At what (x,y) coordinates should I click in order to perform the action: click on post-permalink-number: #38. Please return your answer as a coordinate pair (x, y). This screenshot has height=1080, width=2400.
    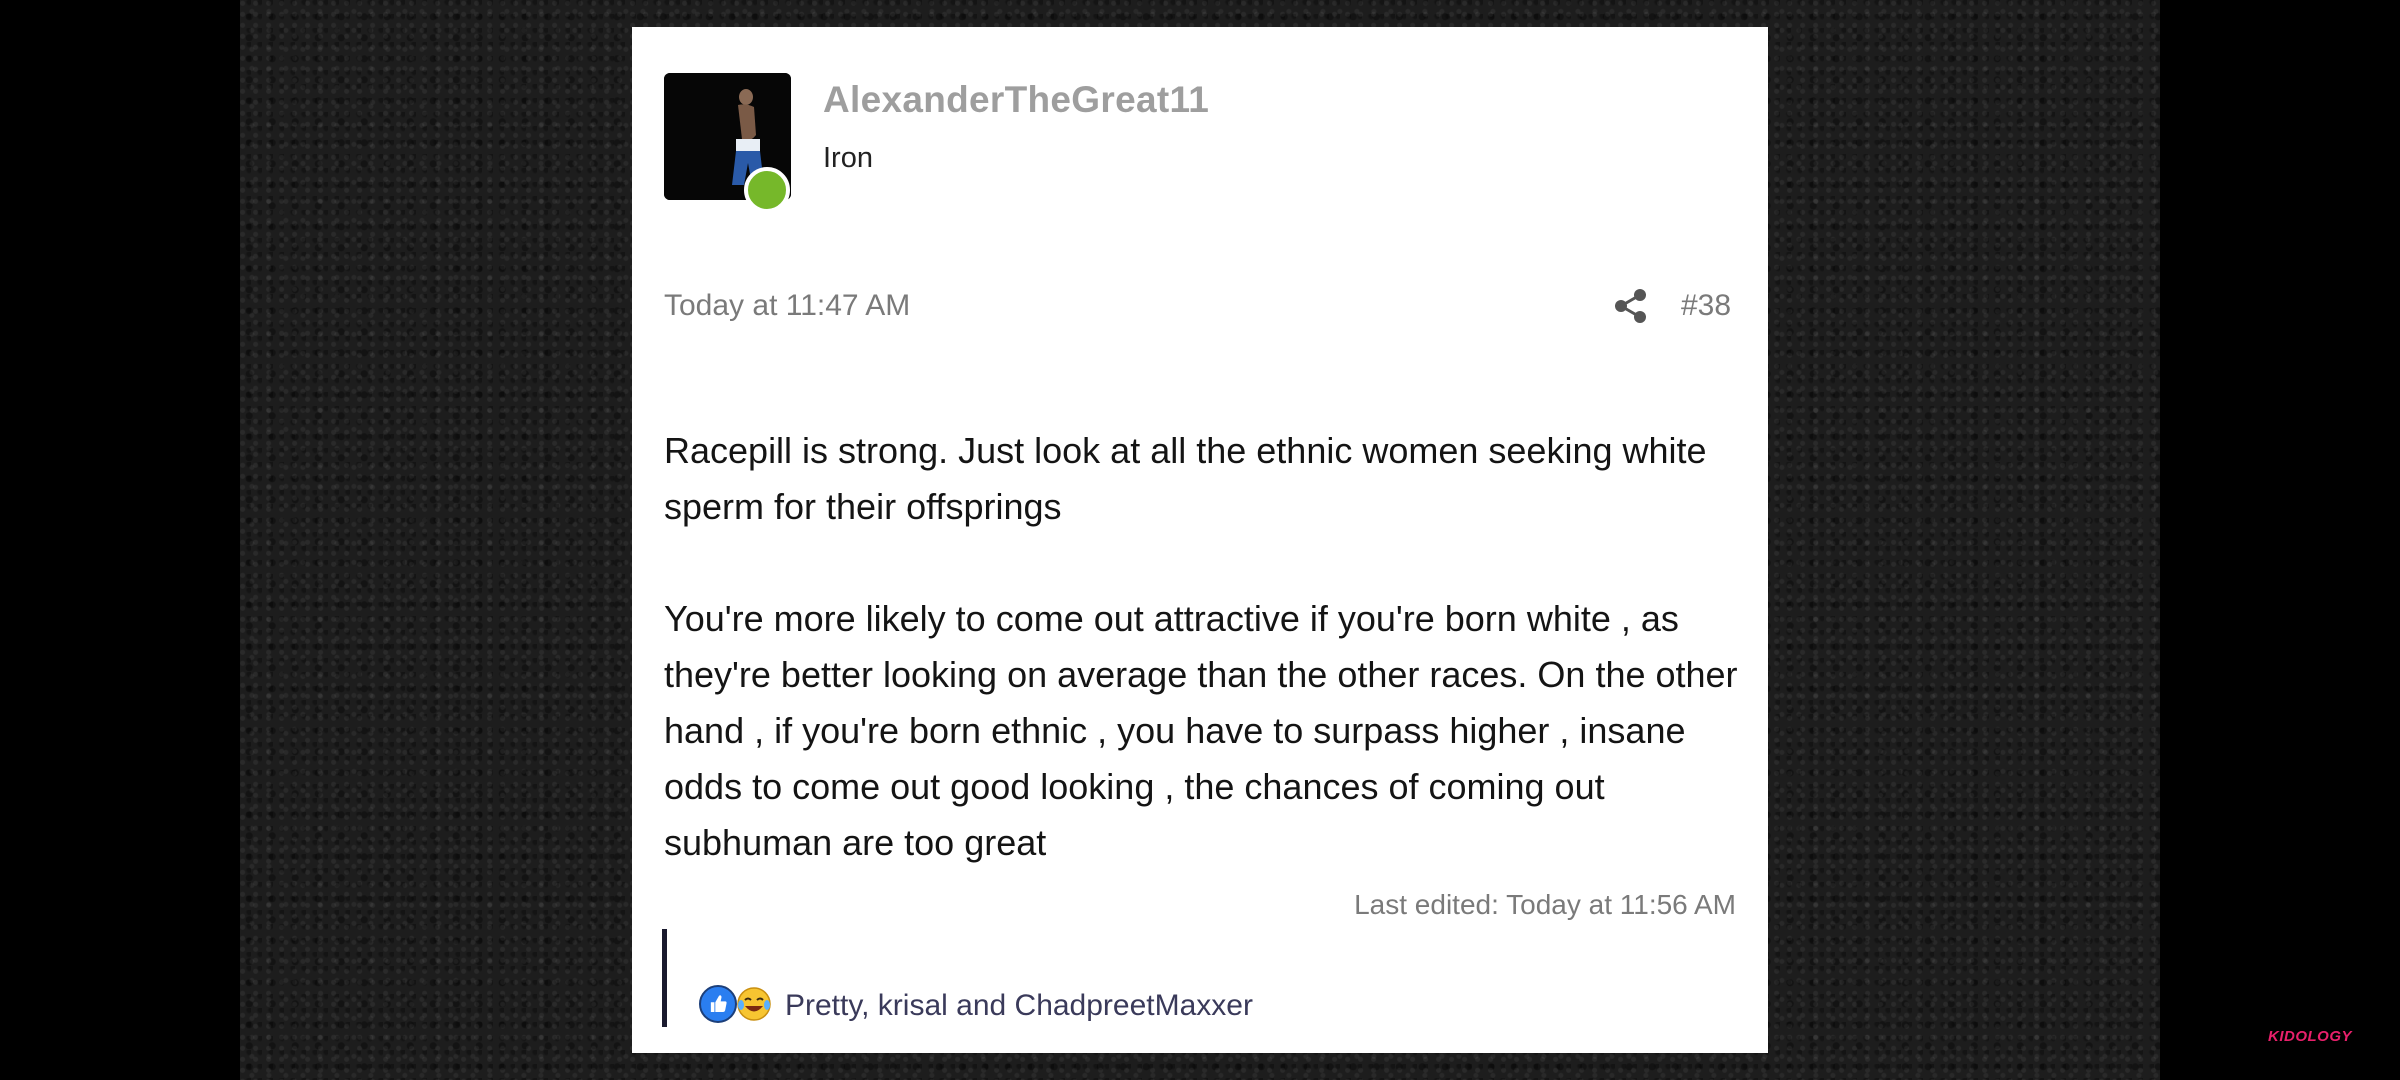
    Looking at the image, I should click on (1706, 306).